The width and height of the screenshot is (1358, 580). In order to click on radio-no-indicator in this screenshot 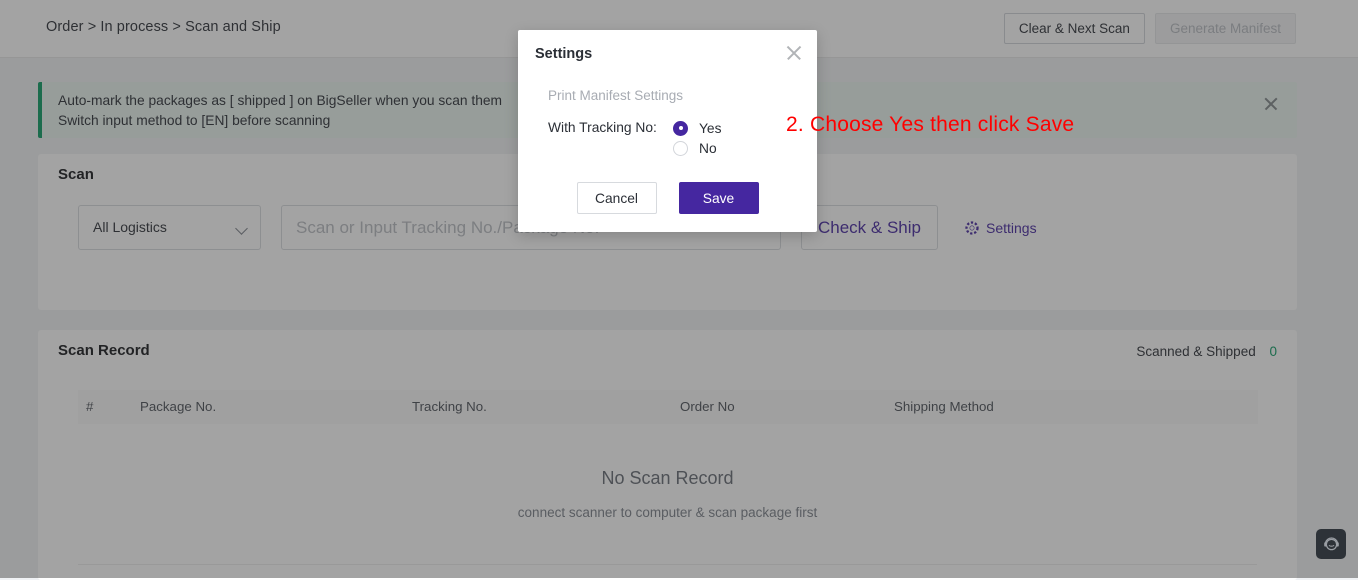, I will do `click(680, 148)`.